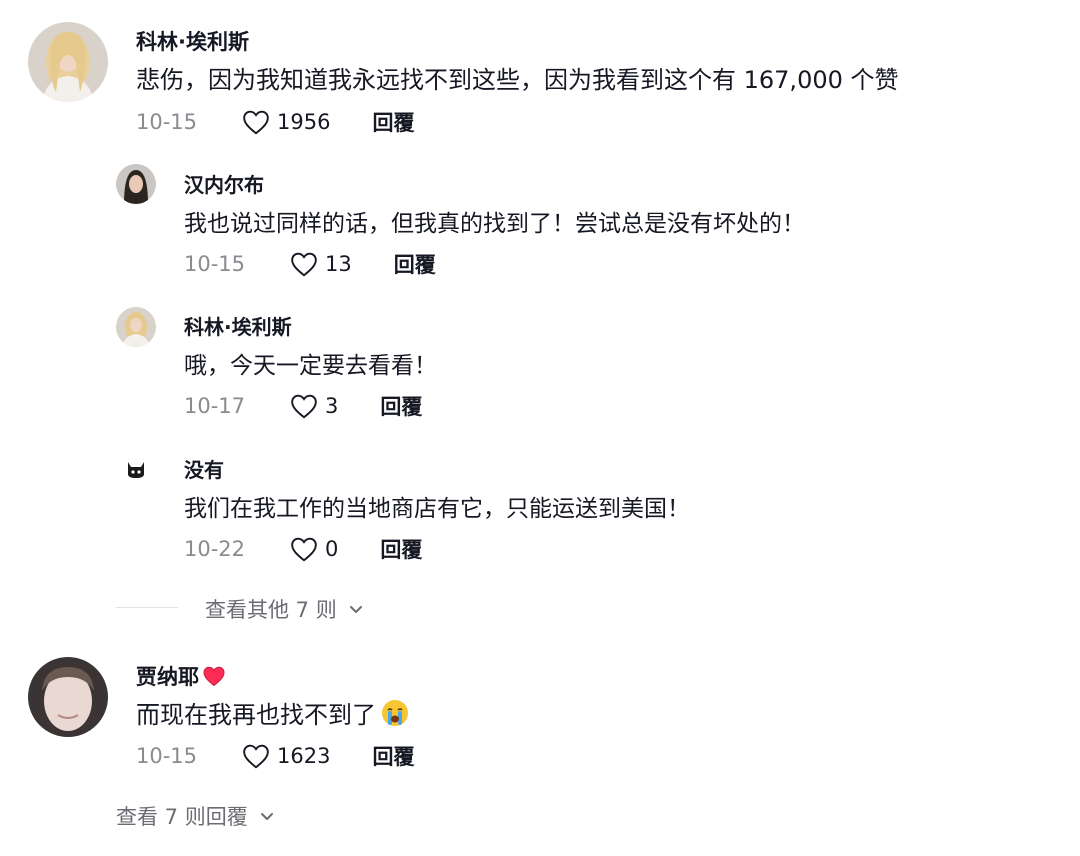 This screenshot has height=856, width=1080. I want to click on comment-author: 贾纳耶, so click(181, 676).